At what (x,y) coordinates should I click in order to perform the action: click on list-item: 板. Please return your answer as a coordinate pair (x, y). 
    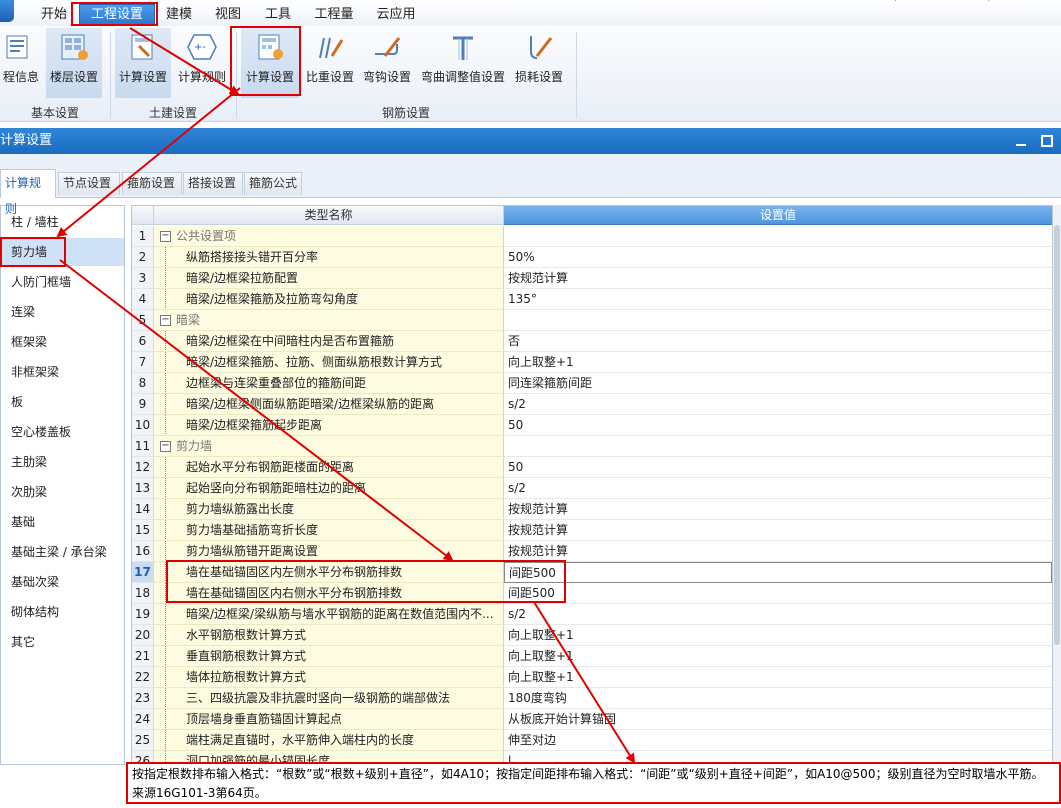
    Looking at the image, I should click on (62, 402).